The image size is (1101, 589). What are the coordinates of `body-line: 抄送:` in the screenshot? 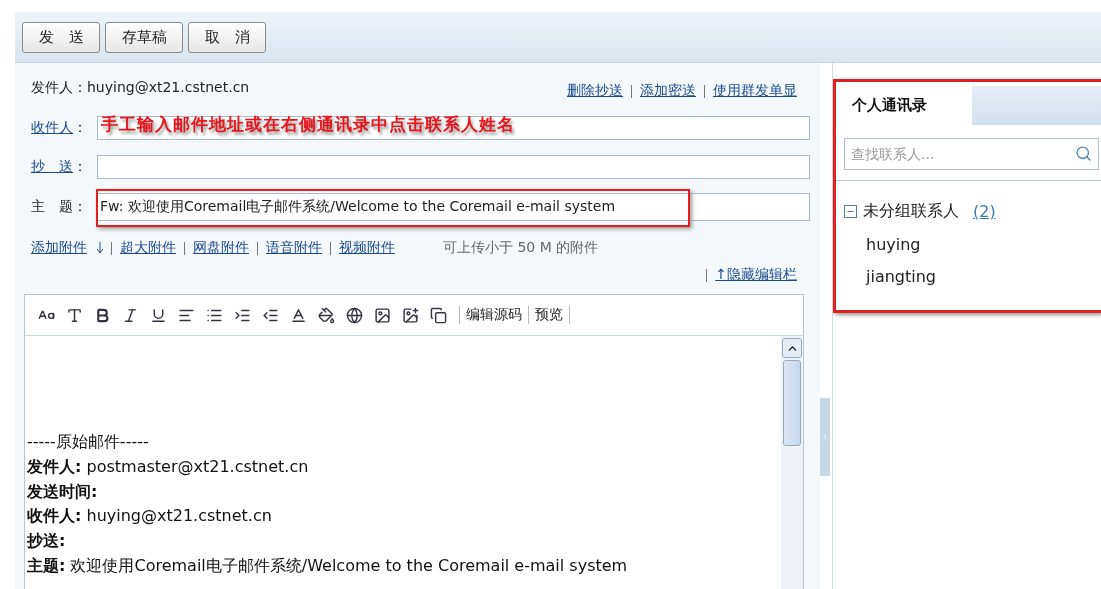 It's located at (47, 541).